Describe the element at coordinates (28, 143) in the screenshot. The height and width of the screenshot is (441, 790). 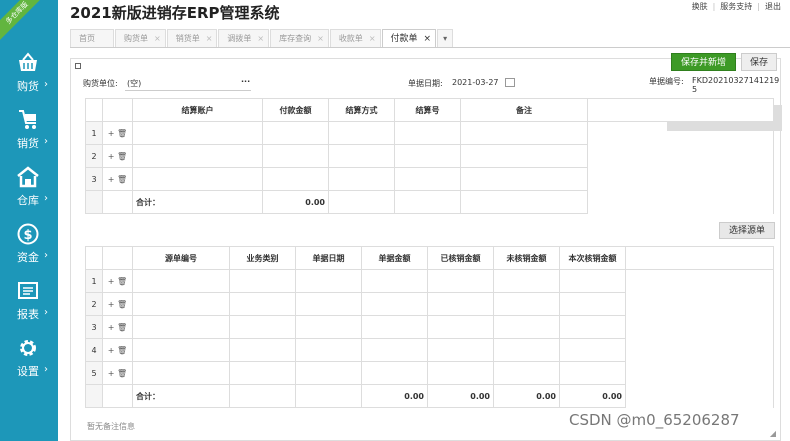
I see `nav-label: 销货` at that location.